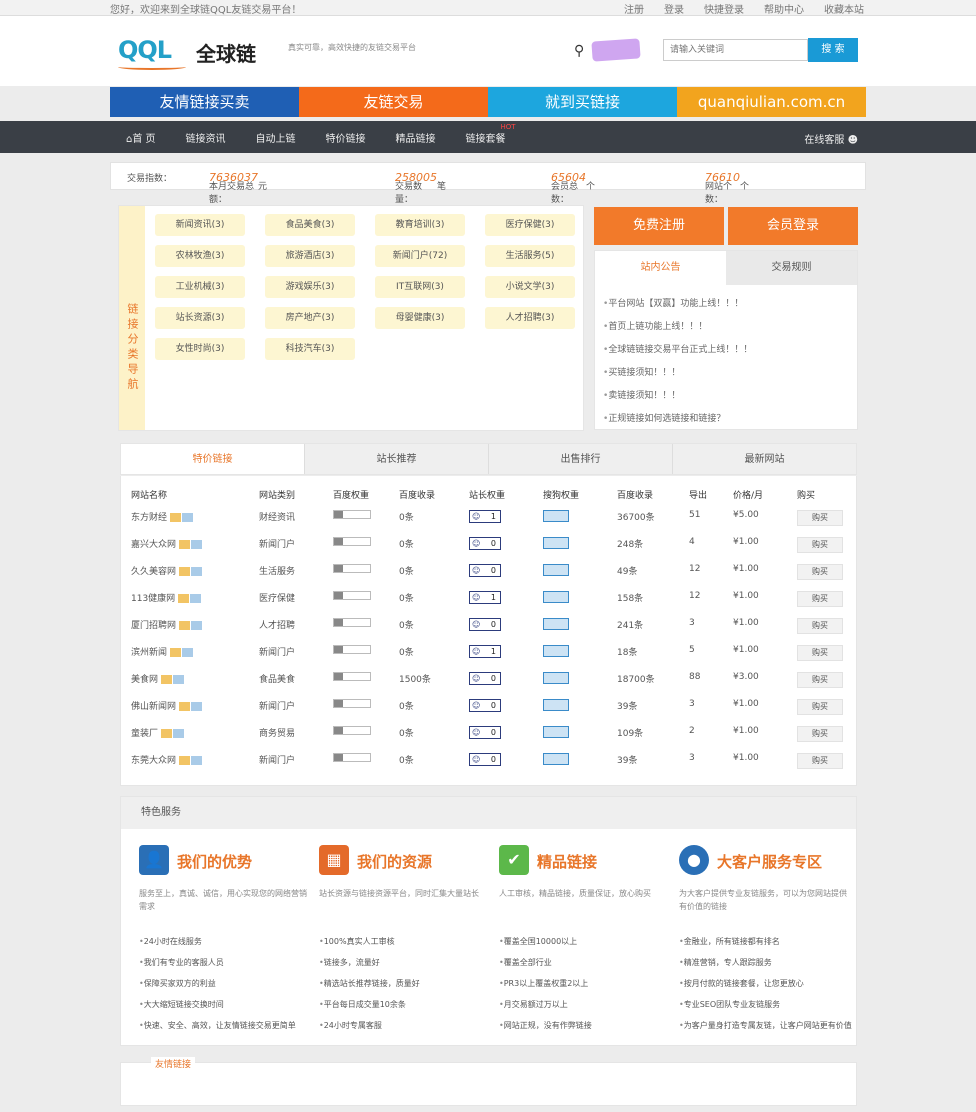  Describe the element at coordinates (167, 624) in the screenshot. I see `site-name: 厦门招聘网` at that location.